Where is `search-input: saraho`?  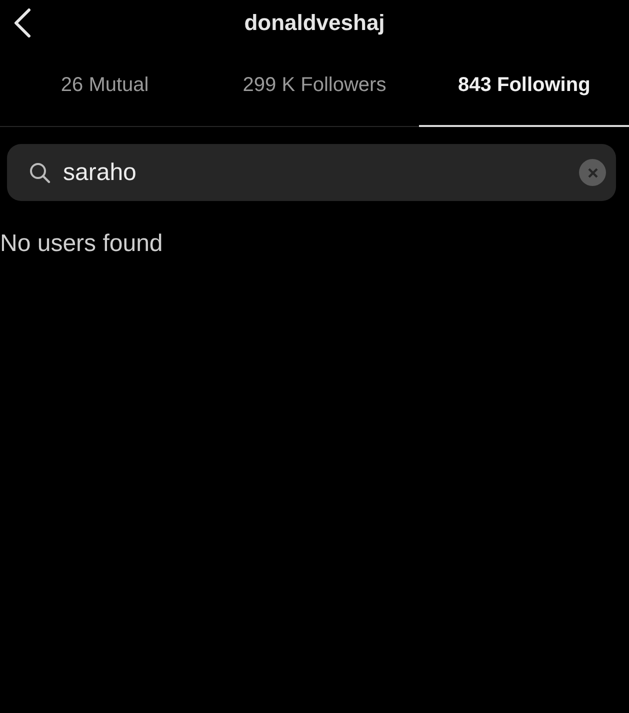
search-input: saraho is located at coordinates (315, 172).